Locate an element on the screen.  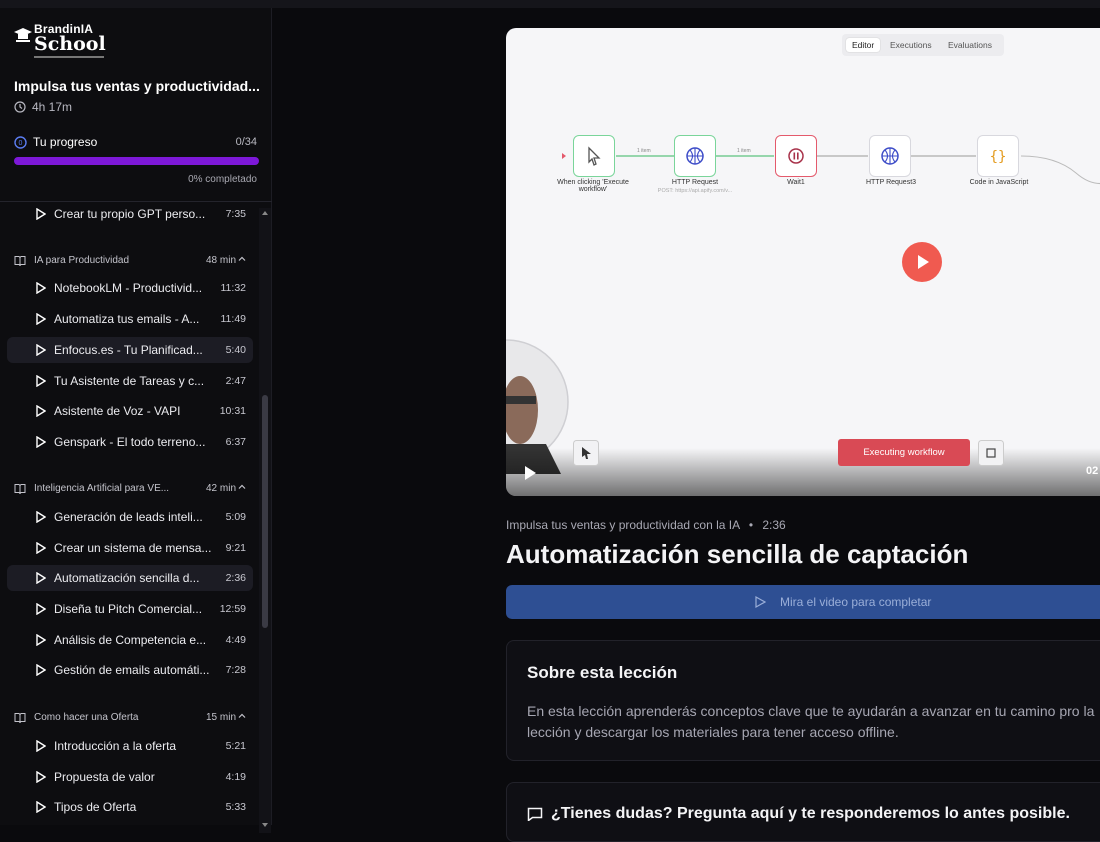
section-title: Como hacer una Oferta is located at coordinates (86, 717).